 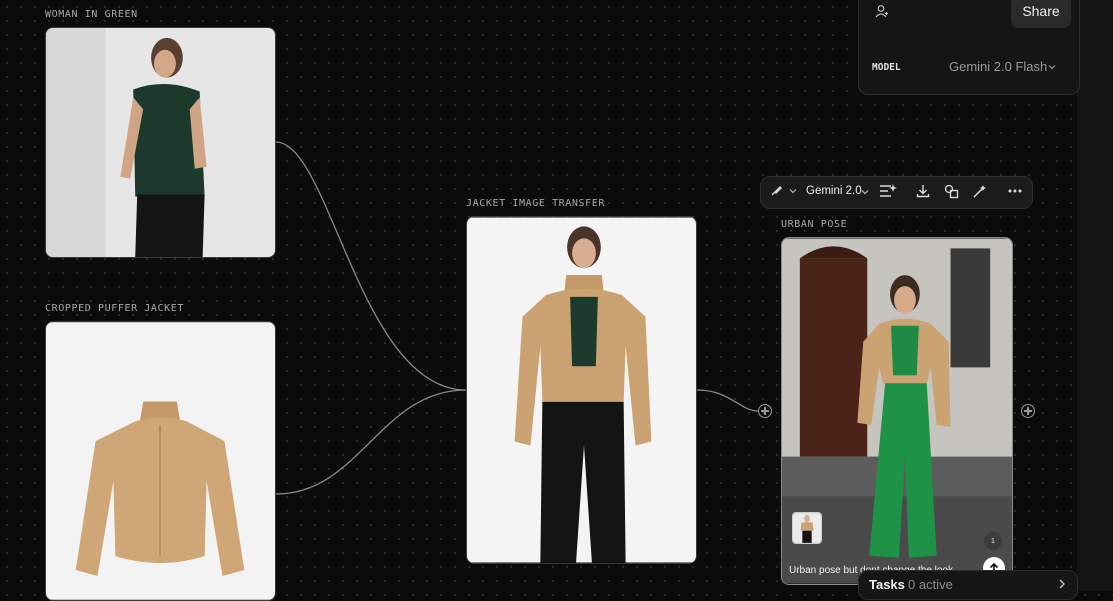 What do you see at coordinates (886, 67) in the screenshot?
I see `model-label: MODEL` at bounding box center [886, 67].